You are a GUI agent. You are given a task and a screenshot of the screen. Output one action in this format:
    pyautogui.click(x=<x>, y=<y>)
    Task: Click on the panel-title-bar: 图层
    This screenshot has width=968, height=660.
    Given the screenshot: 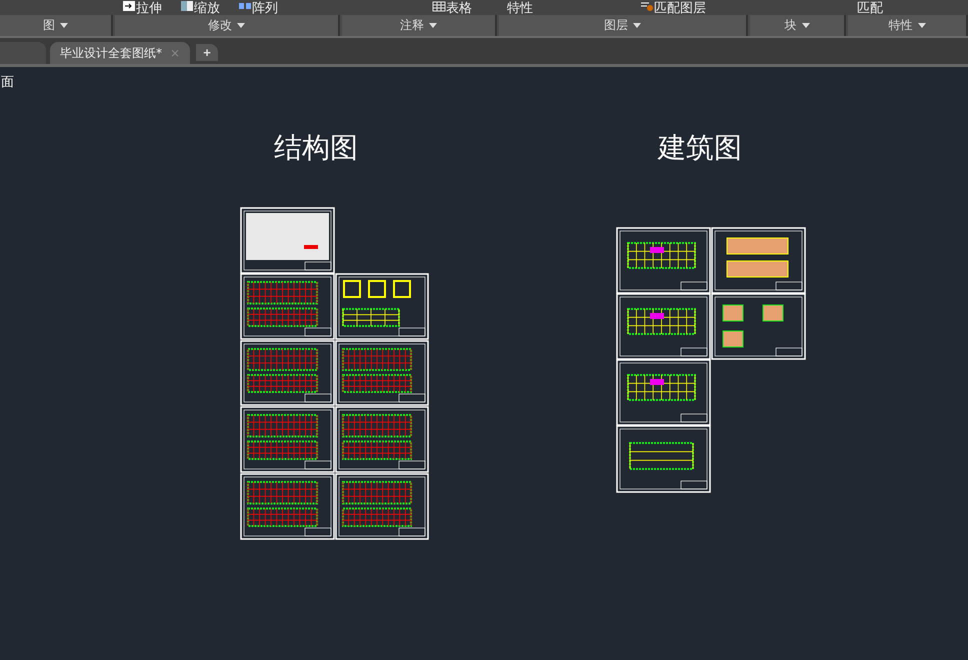 What is the action you would take?
    pyautogui.click(x=623, y=25)
    